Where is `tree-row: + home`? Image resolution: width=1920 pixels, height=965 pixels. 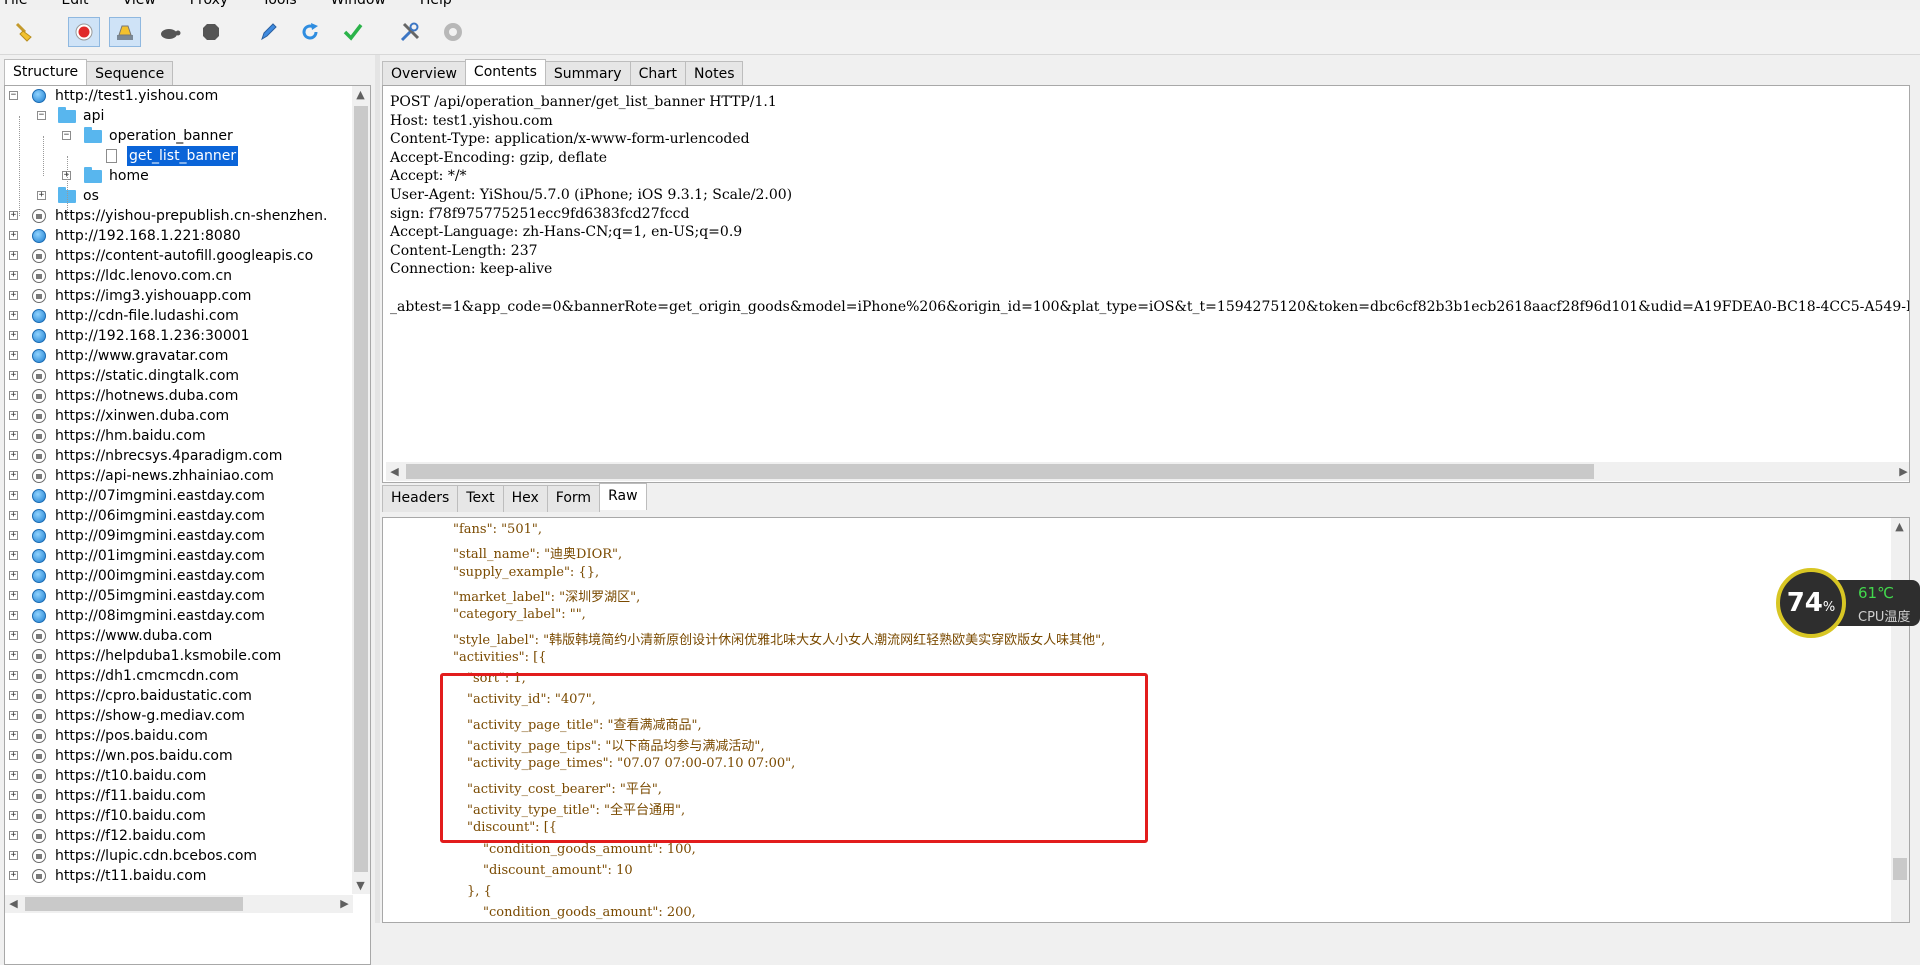
tree-row: + home is located at coordinates (179, 176).